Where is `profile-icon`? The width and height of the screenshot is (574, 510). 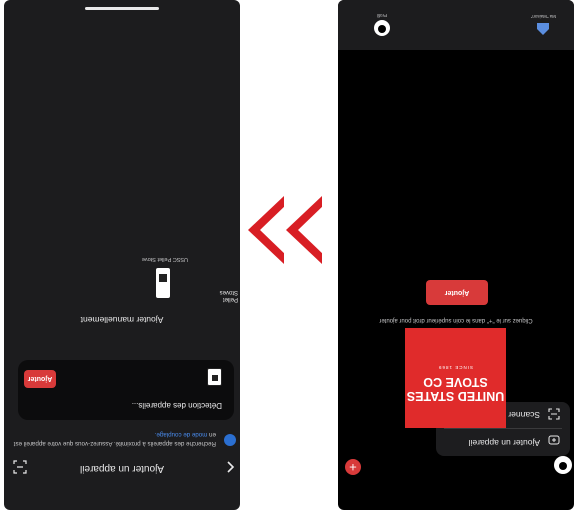 profile-icon is located at coordinates (382, 28).